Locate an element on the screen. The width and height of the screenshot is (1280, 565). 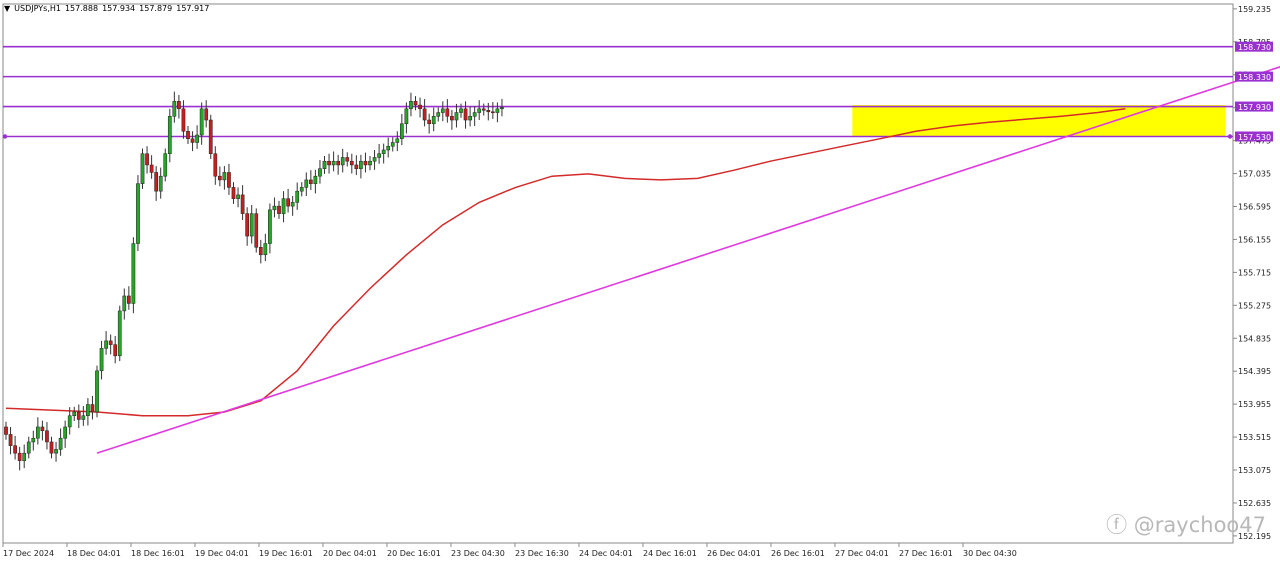
x-tick-label: 23 Dec 04:30 is located at coordinates (478, 553).